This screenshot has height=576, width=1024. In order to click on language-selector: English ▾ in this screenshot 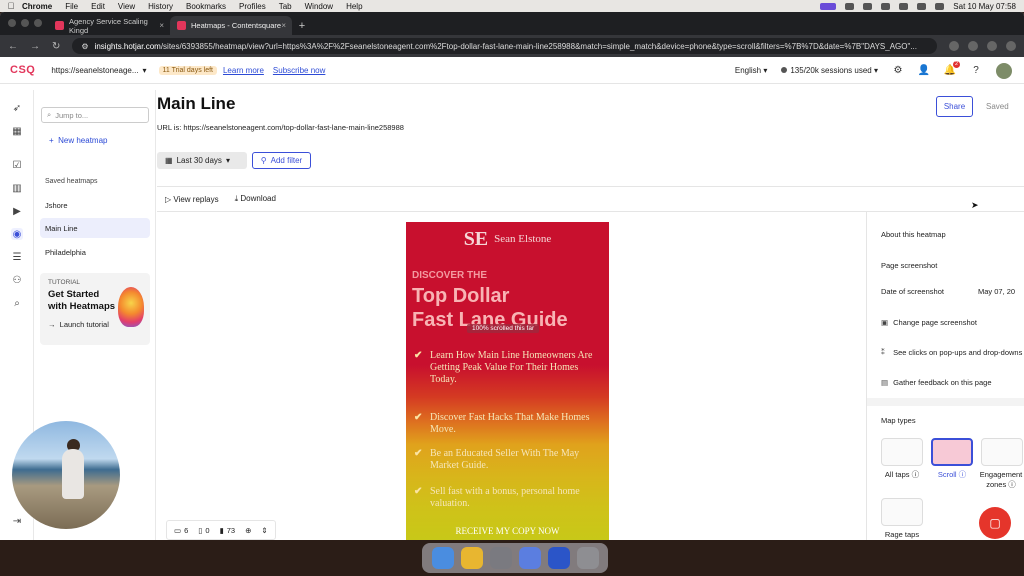, I will do `click(751, 70)`.